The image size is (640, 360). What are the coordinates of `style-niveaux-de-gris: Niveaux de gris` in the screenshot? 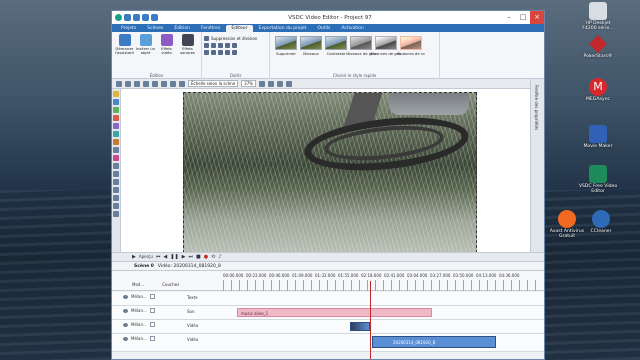 It's located at (361, 46).